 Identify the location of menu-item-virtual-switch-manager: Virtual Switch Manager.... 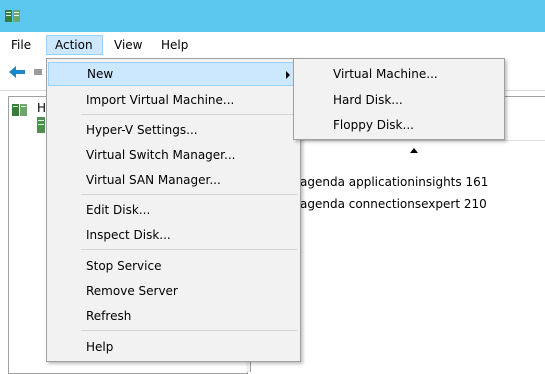
(173, 155).